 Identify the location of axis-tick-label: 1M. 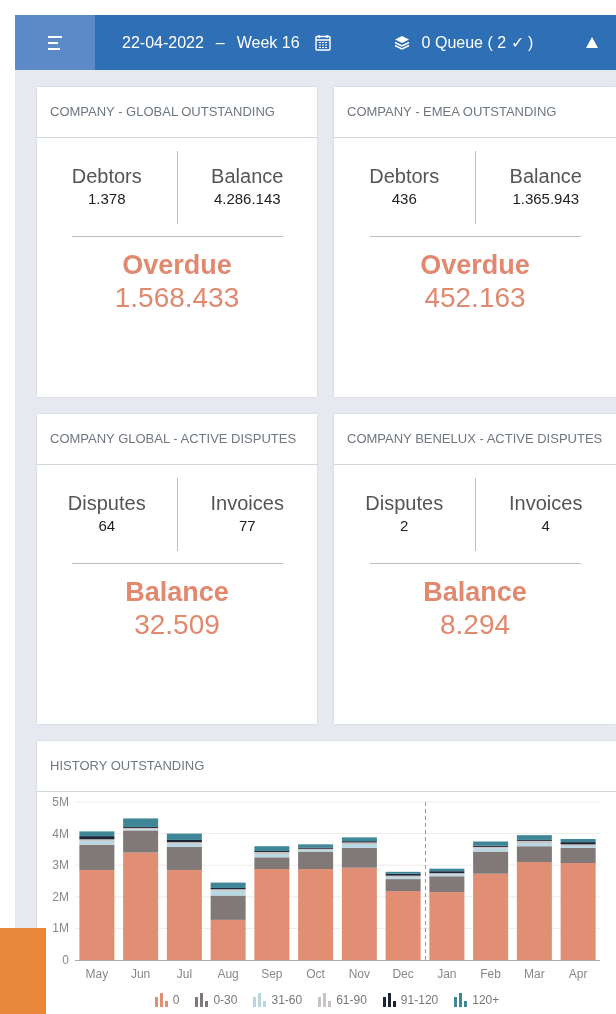
(60, 928).